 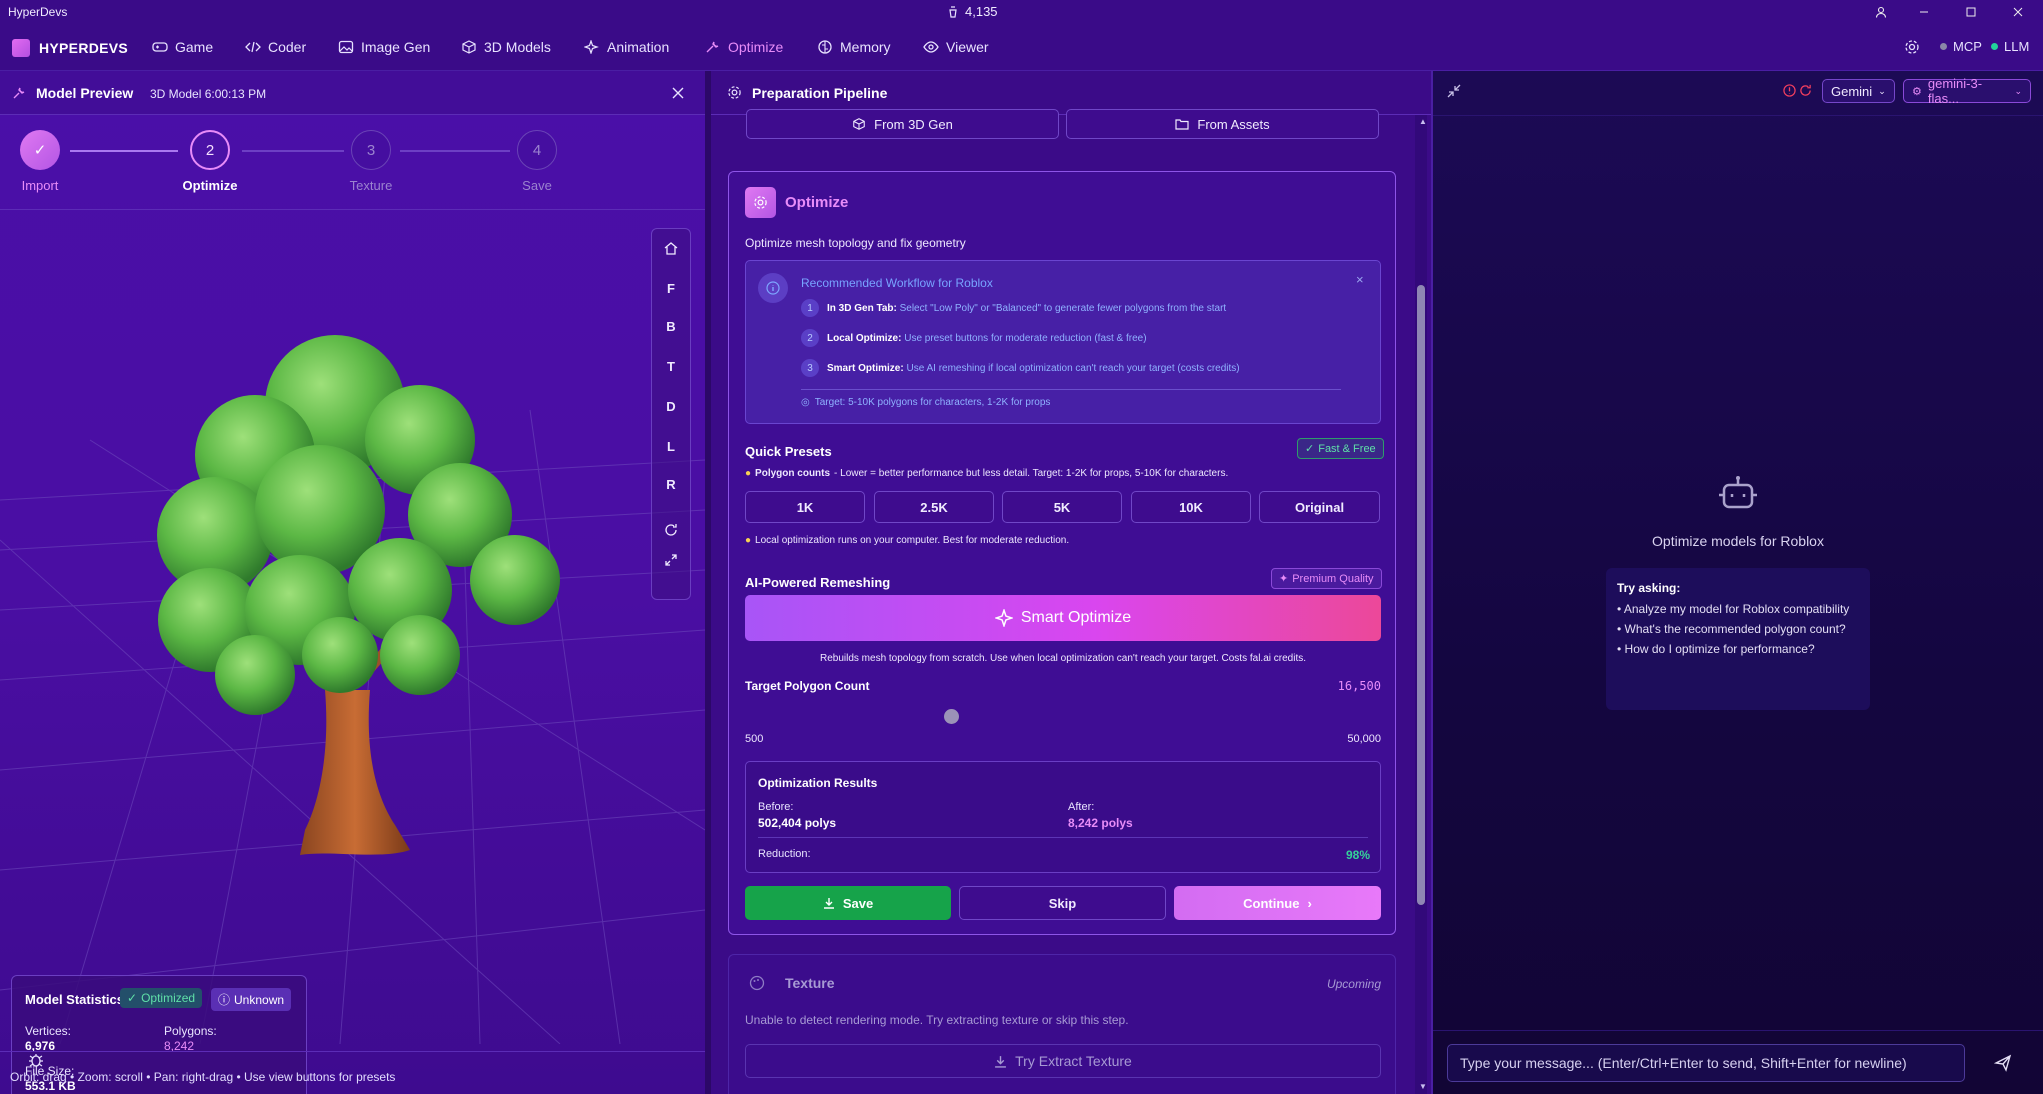 I want to click on window-close-icon, so click(x=2018, y=12).